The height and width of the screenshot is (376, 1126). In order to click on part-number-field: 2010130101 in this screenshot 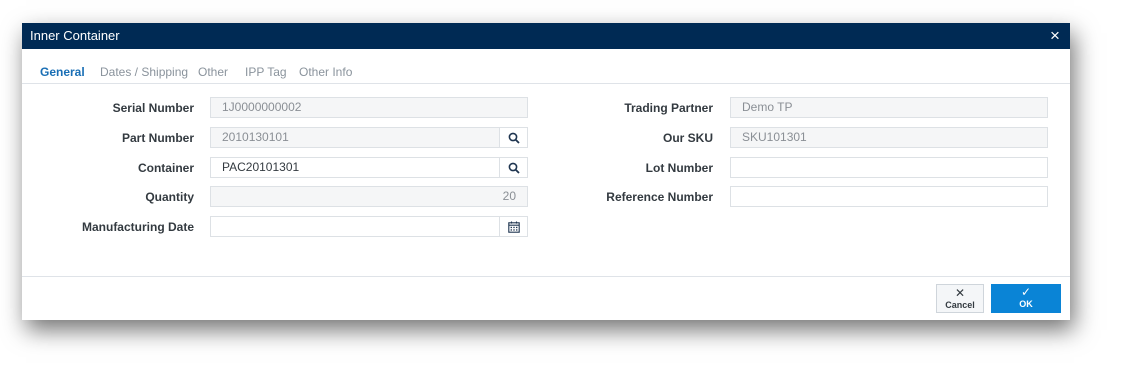, I will do `click(355, 137)`.